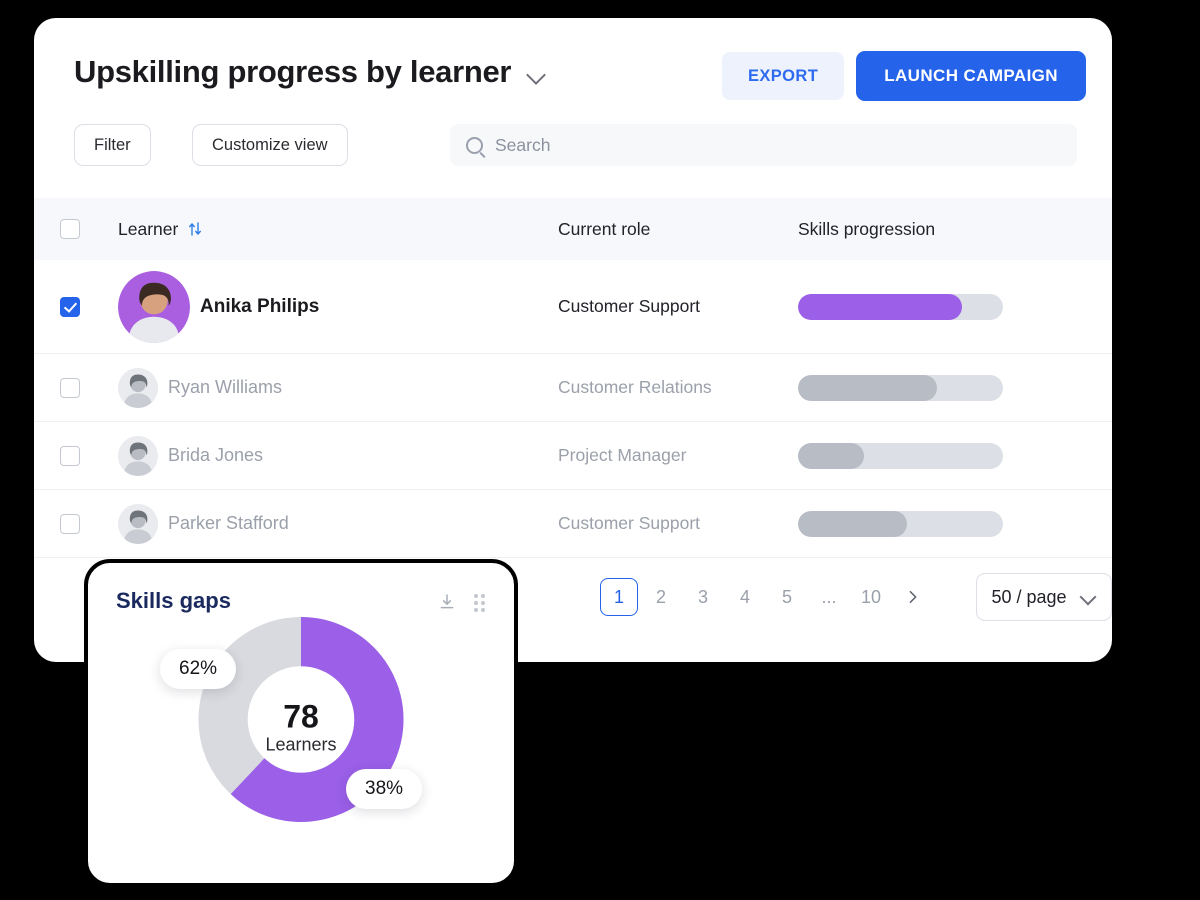 The width and height of the screenshot is (1200, 900). I want to click on search-input, so click(786, 145).